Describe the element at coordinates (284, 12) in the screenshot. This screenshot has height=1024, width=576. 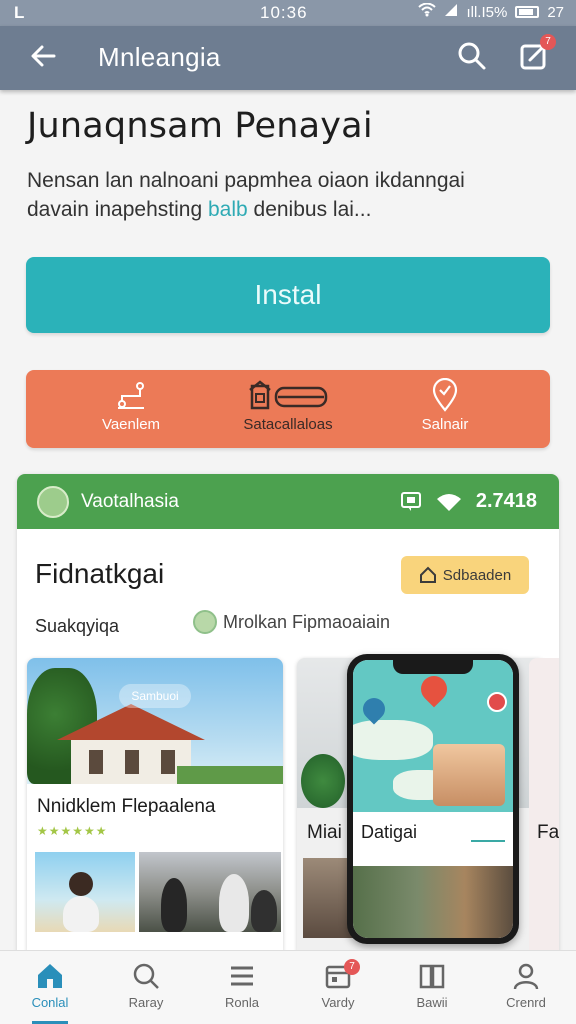
I see `status-time: 10:36` at that location.